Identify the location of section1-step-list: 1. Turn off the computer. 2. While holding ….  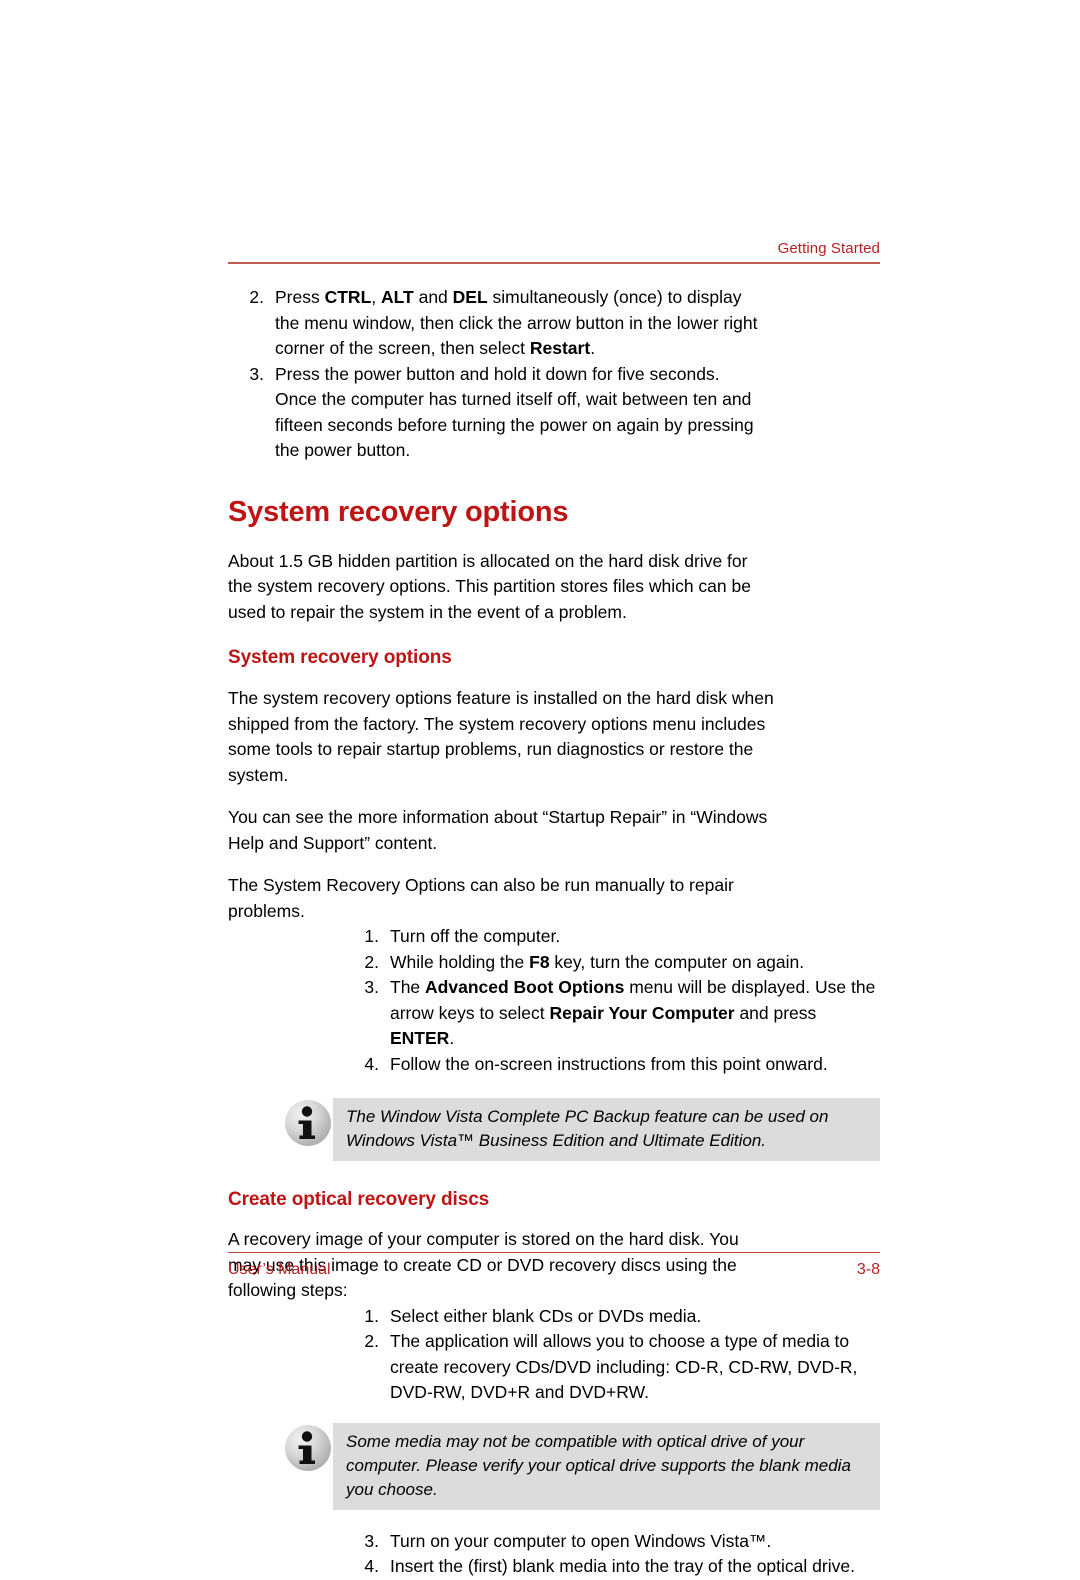
(611, 1000).